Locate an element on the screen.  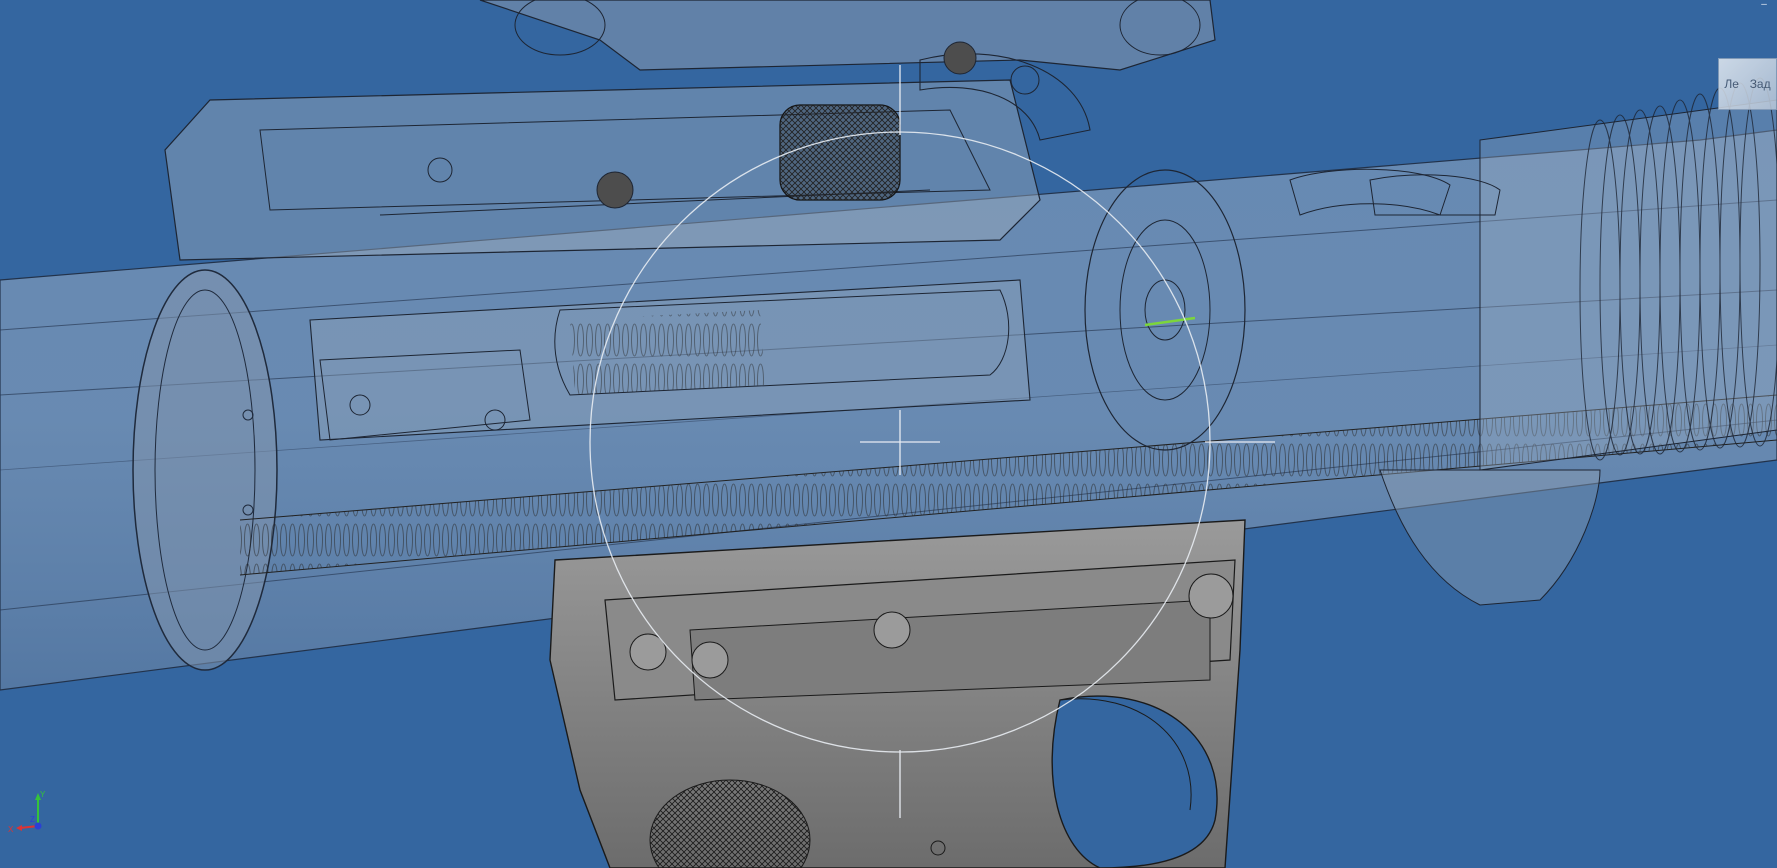
viewcube-left-face: Ле is located at coordinates (1731, 84).